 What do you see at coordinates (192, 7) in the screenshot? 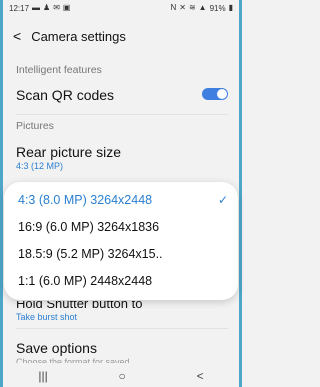
I see `wifi-icon: ≋` at bounding box center [192, 7].